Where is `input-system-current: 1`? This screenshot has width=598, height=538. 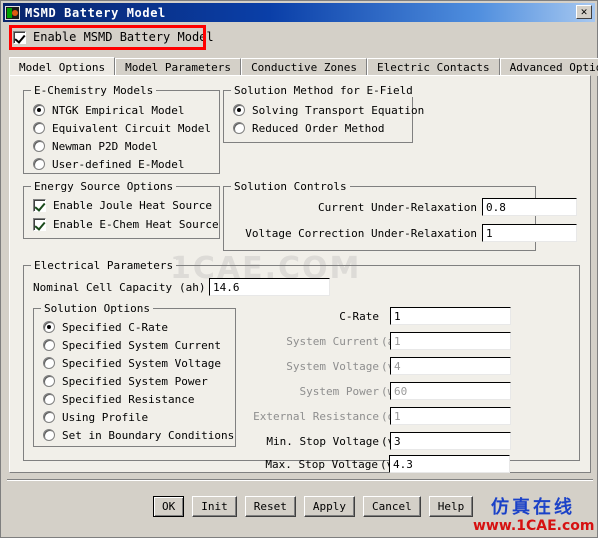
input-system-current: 1 is located at coordinates (450, 341).